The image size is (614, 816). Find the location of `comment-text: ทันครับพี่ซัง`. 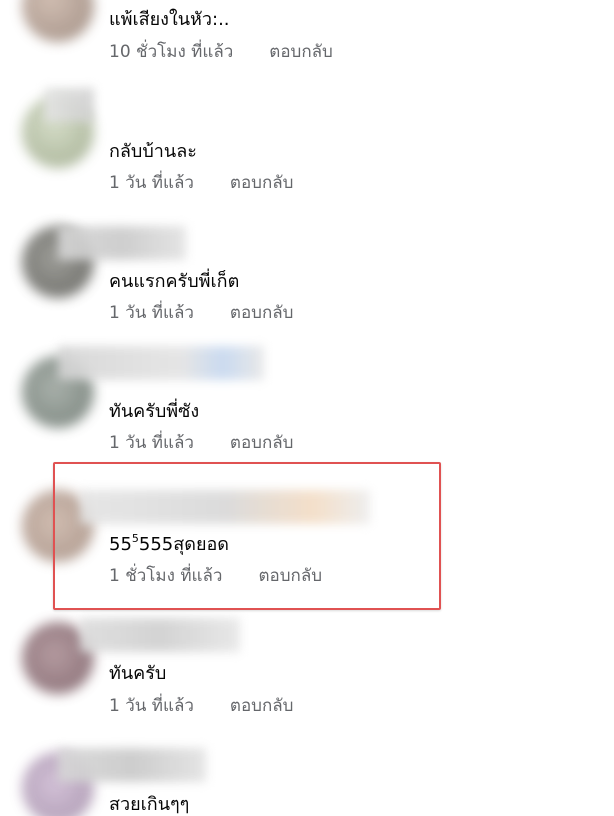

comment-text: ทันครับพี่ซัง is located at coordinates (154, 411).